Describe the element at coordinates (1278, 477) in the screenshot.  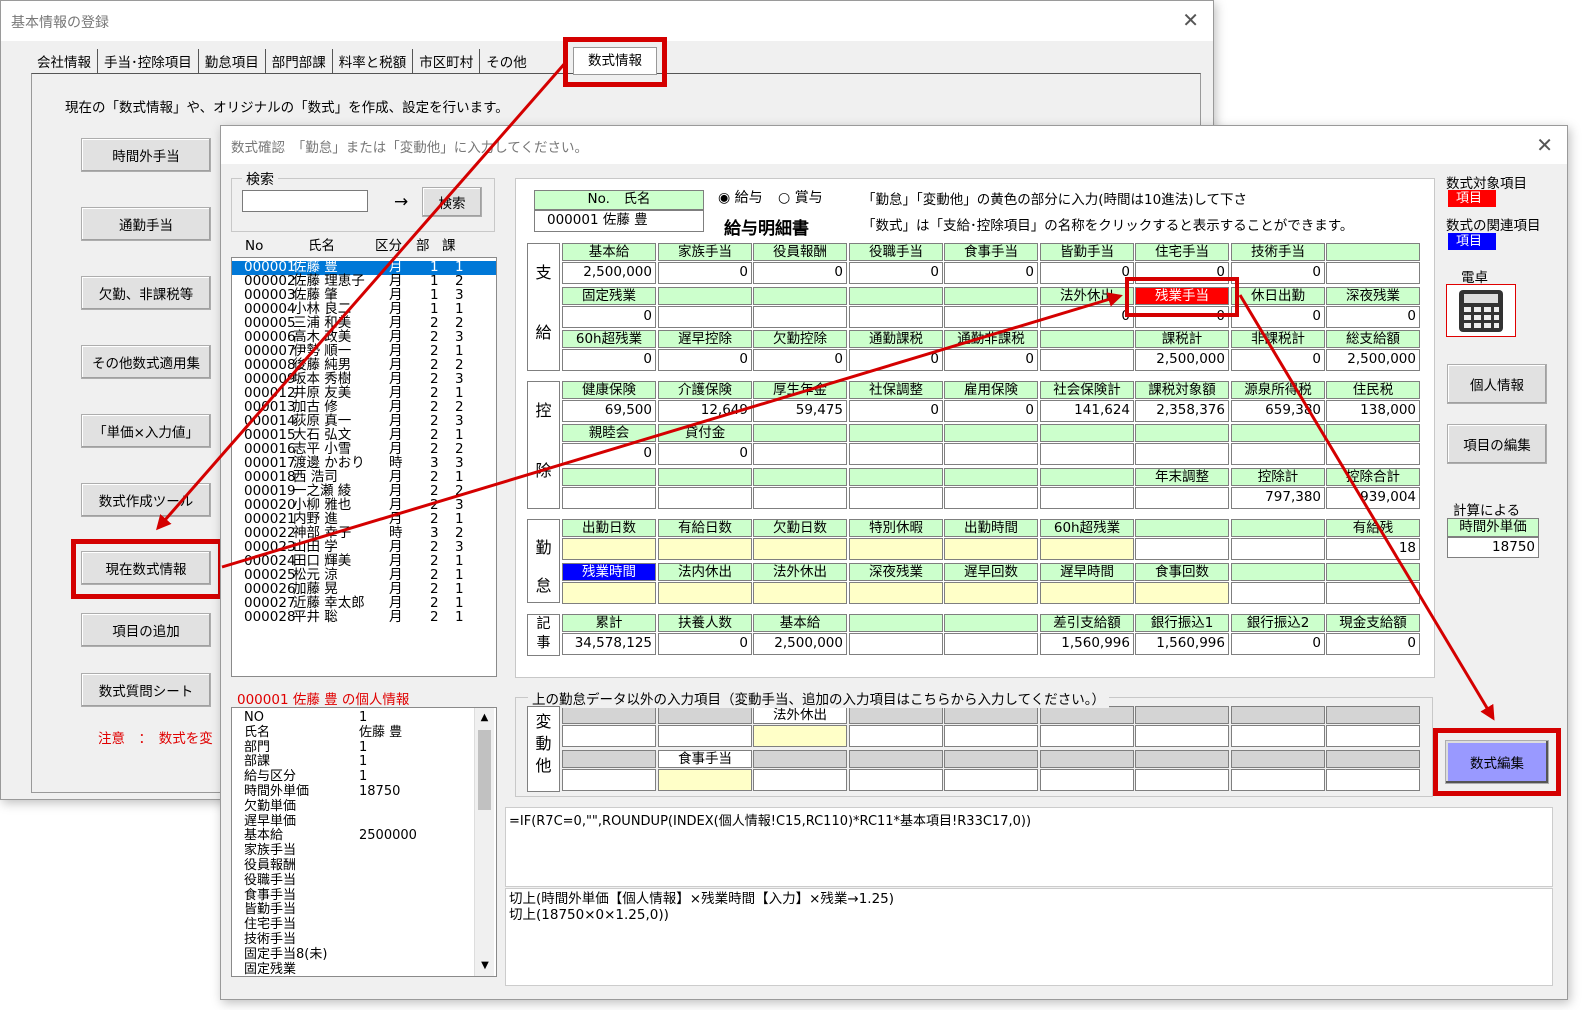
I see `item-header: 控除計` at that location.